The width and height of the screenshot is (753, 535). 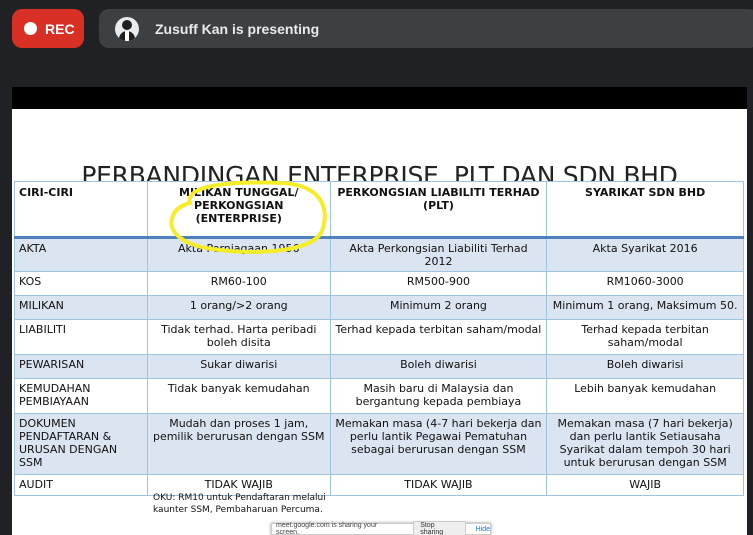 I want to click on table-cell: Tidak banyak kemudahan, so click(x=238, y=396).